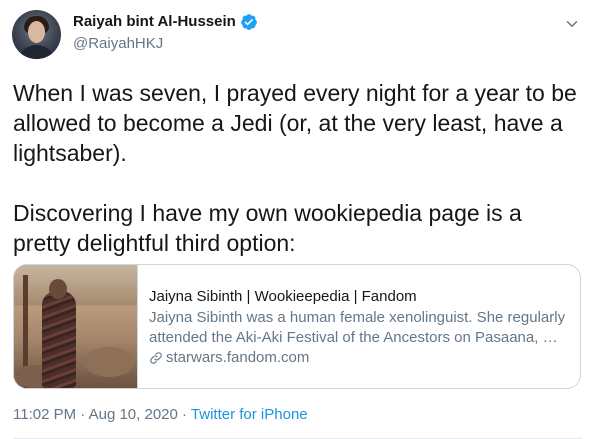 The height and width of the screenshot is (439, 596). I want to click on author-name-row: Raiyah bint Al-Hussein, so click(165, 21).